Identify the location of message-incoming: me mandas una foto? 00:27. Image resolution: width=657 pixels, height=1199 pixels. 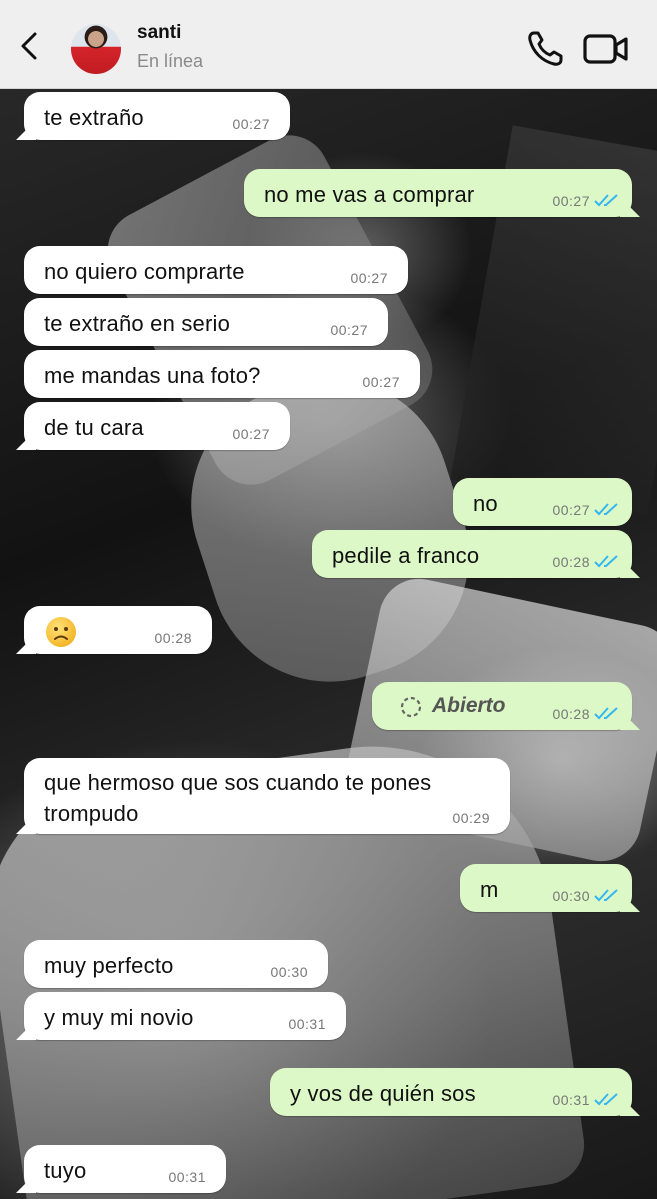
(222, 374).